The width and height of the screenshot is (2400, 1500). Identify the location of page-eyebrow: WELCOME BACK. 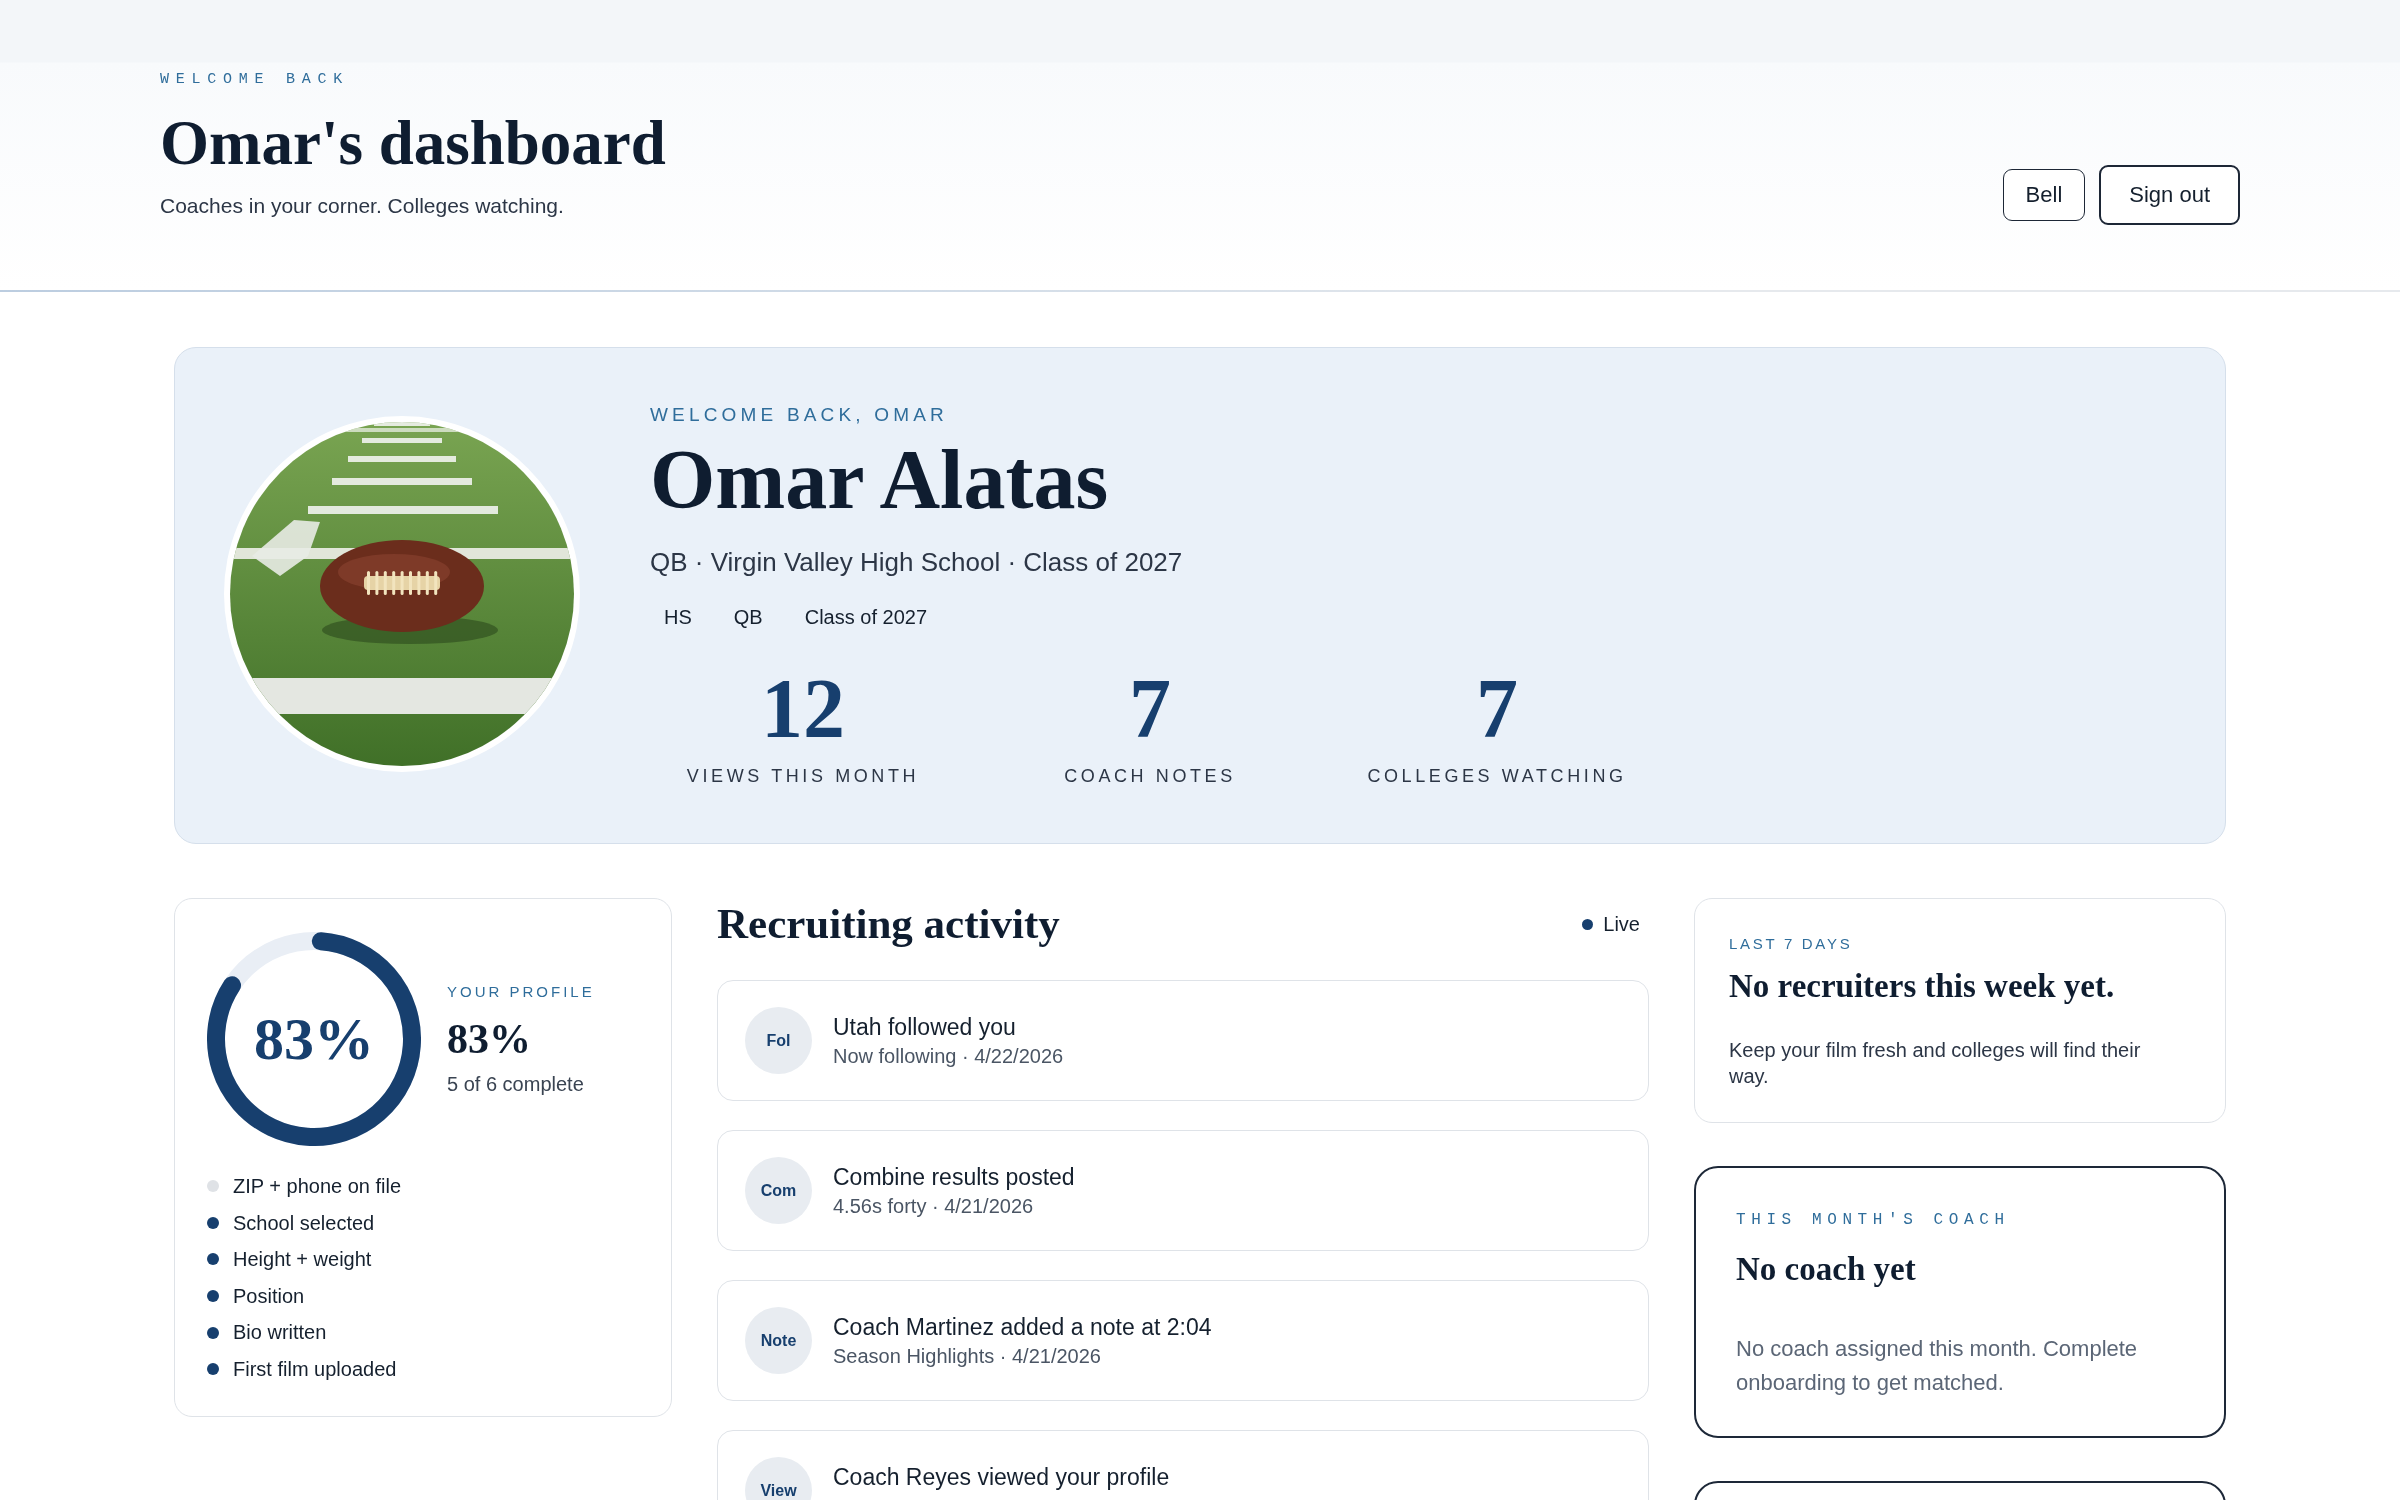
(255, 80).